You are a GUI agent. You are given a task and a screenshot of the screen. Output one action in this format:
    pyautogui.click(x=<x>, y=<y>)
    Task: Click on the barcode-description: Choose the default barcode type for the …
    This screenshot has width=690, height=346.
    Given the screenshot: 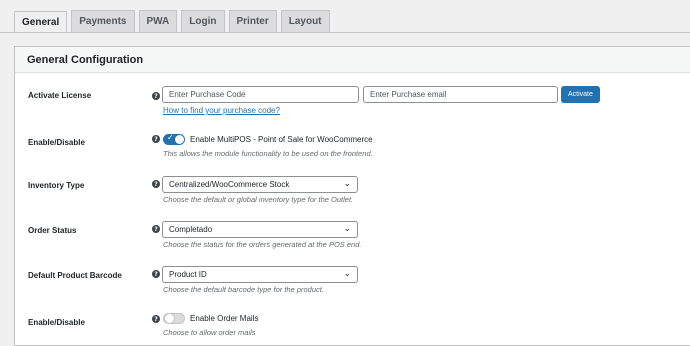 What is the action you would take?
    pyautogui.click(x=243, y=289)
    